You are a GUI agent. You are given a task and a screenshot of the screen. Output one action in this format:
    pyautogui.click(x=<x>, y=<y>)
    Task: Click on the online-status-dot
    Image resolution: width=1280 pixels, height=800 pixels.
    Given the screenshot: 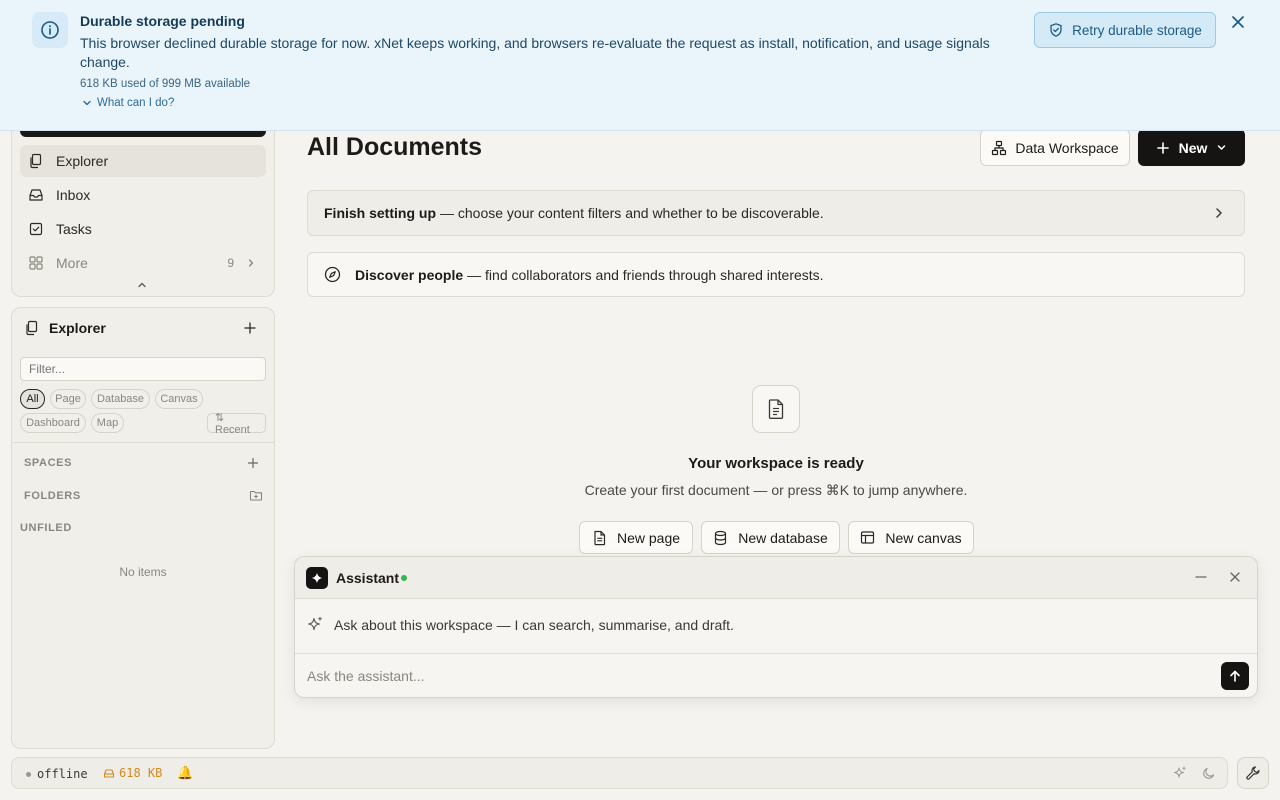 What is the action you would take?
    pyautogui.click(x=404, y=578)
    